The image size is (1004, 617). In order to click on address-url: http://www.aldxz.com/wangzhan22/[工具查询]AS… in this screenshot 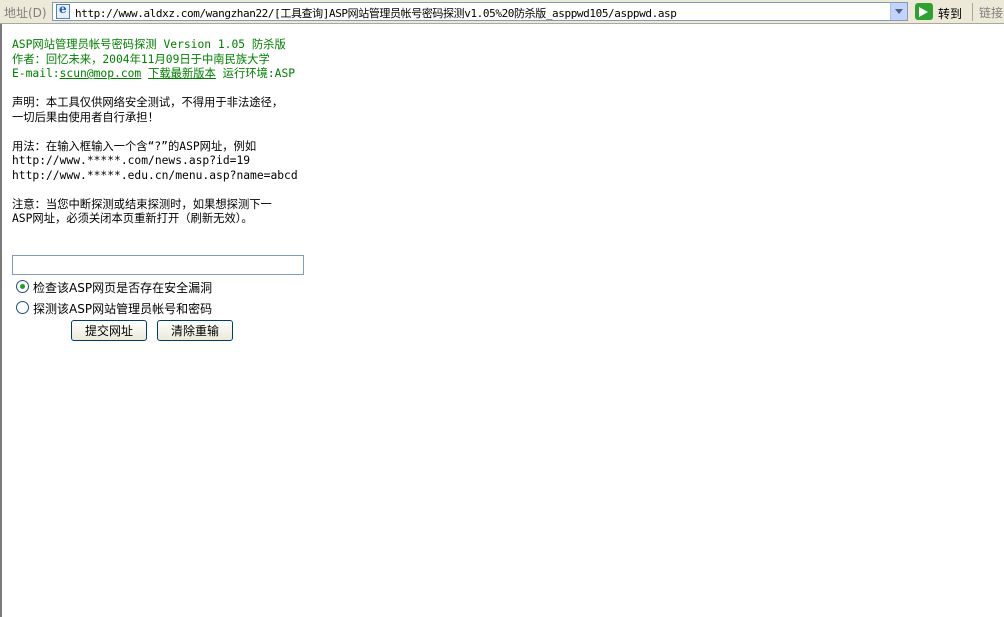, I will do `click(376, 13)`.